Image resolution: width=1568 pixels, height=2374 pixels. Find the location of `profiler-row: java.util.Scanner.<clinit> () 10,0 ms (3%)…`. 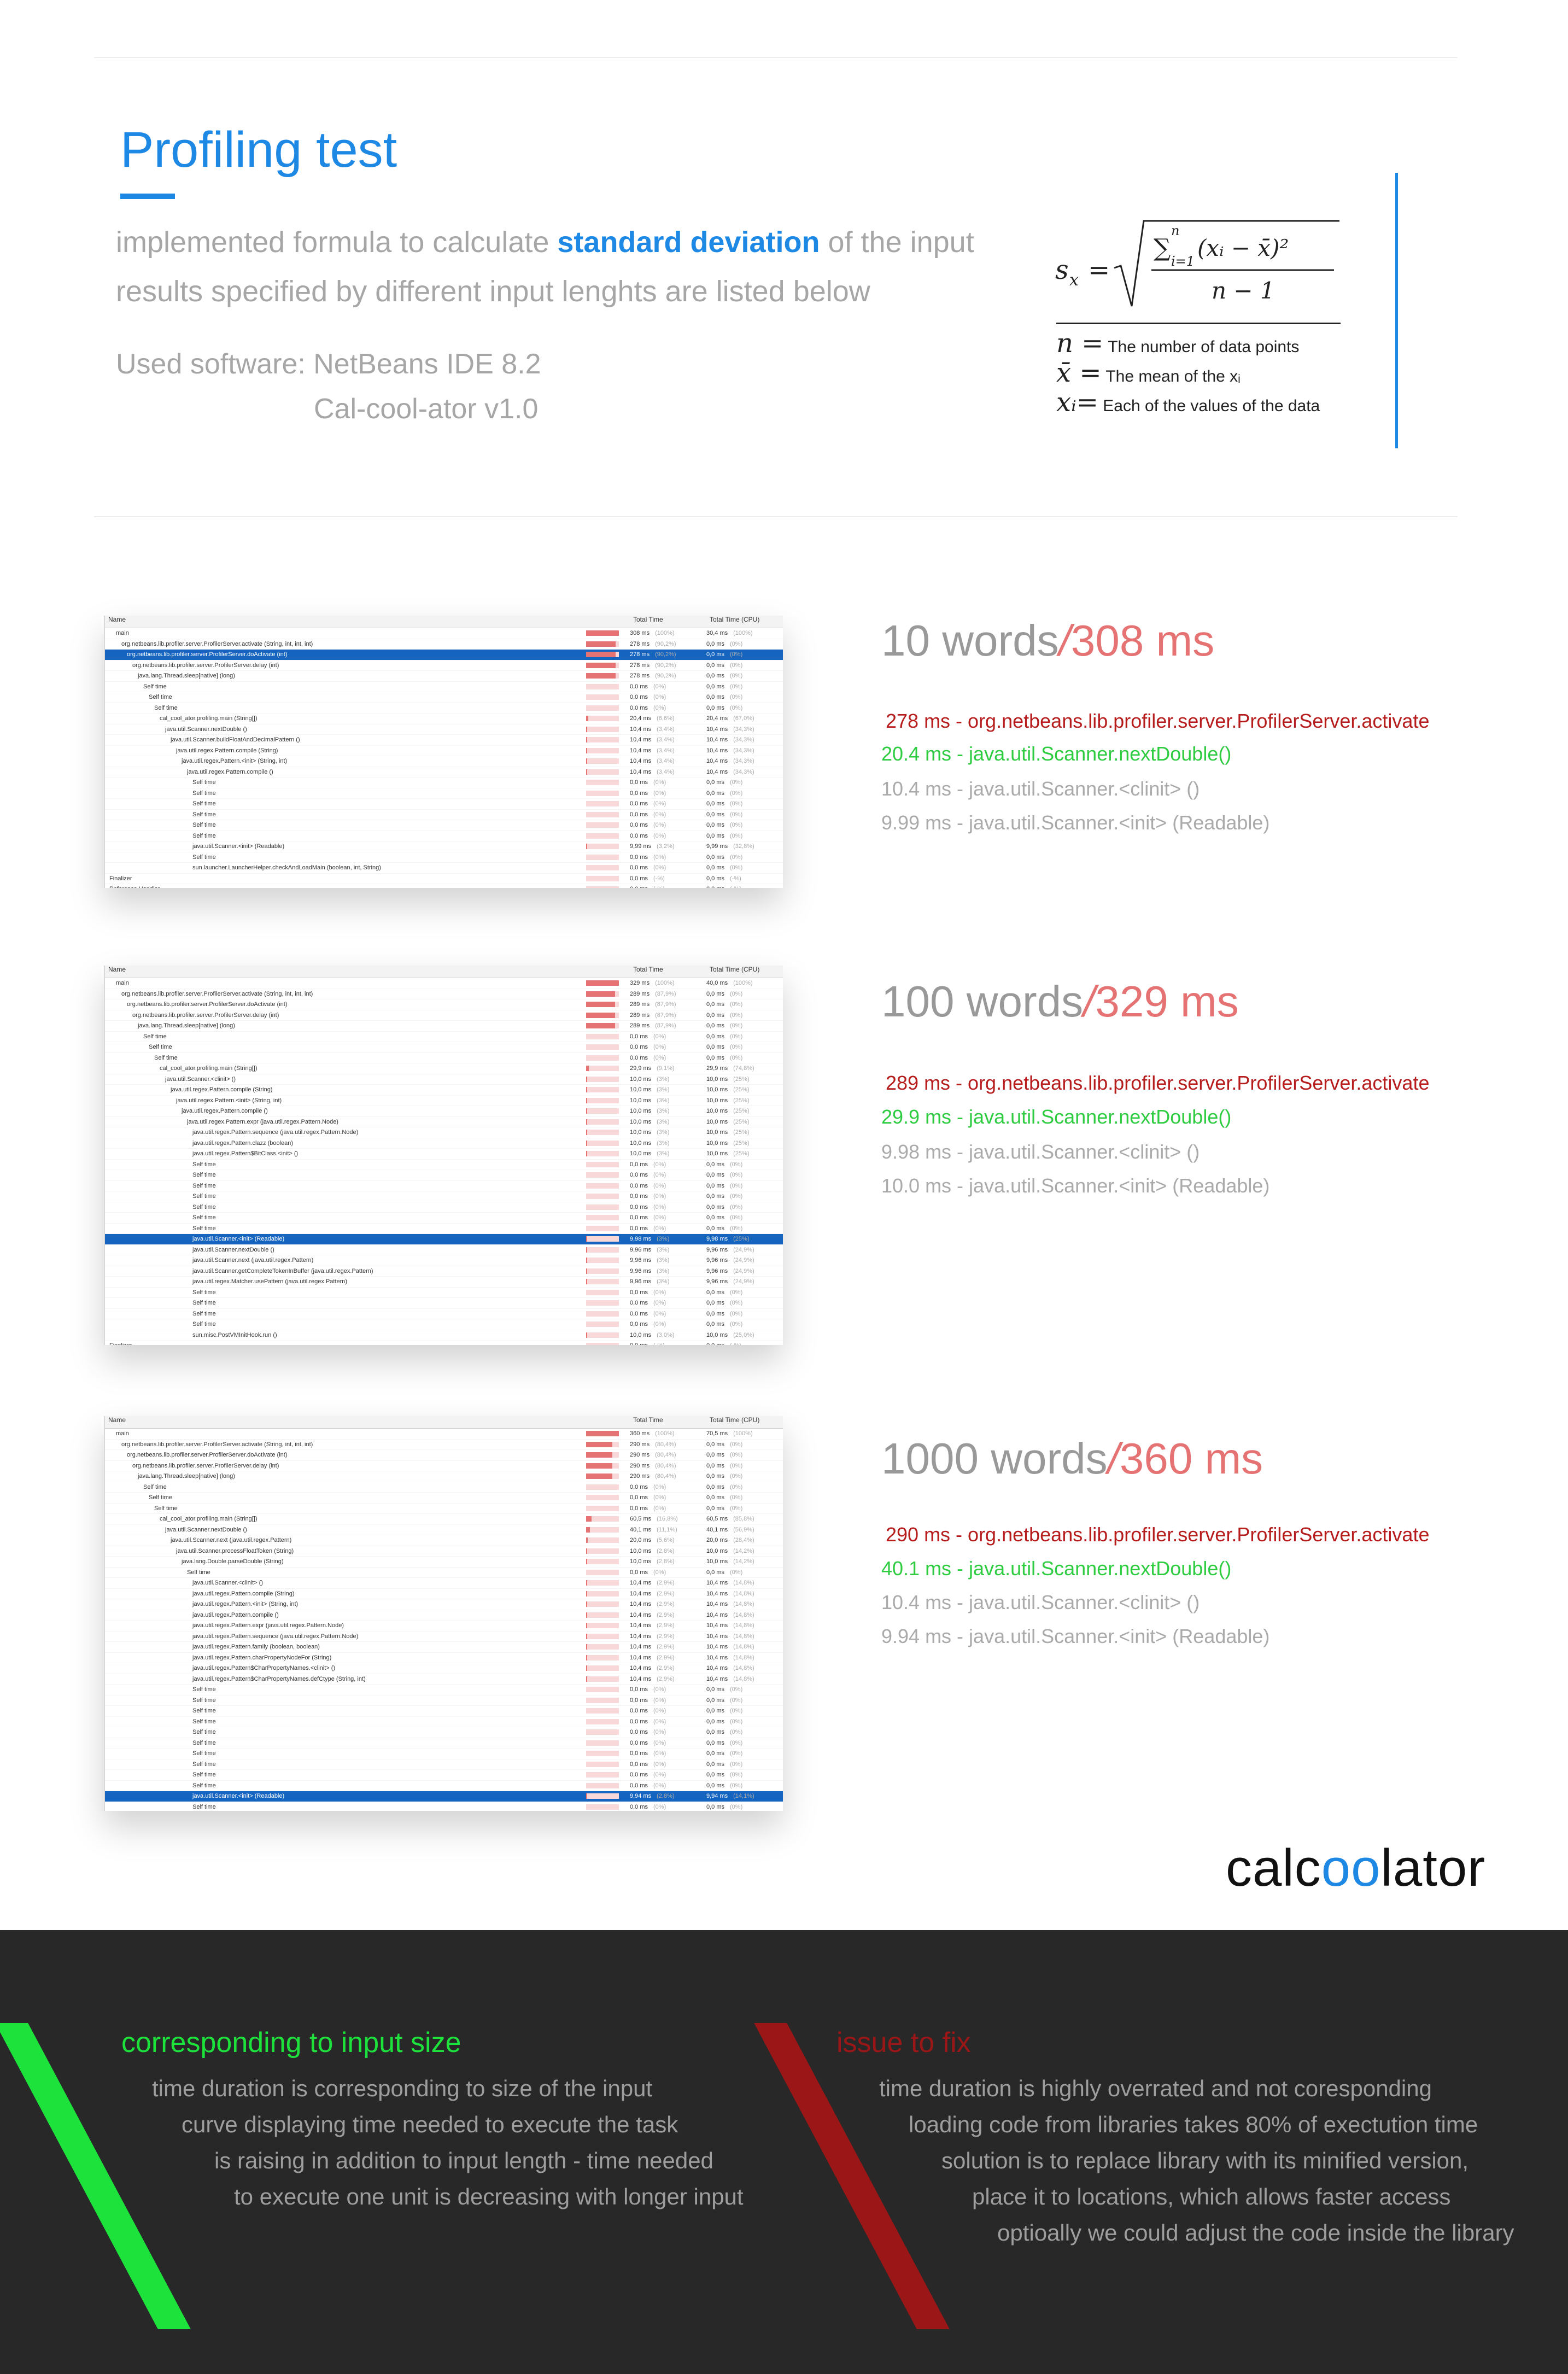

profiler-row: java.util.Scanner.<clinit> () 10,0 ms (3%)… is located at coordinates (444, 1079).